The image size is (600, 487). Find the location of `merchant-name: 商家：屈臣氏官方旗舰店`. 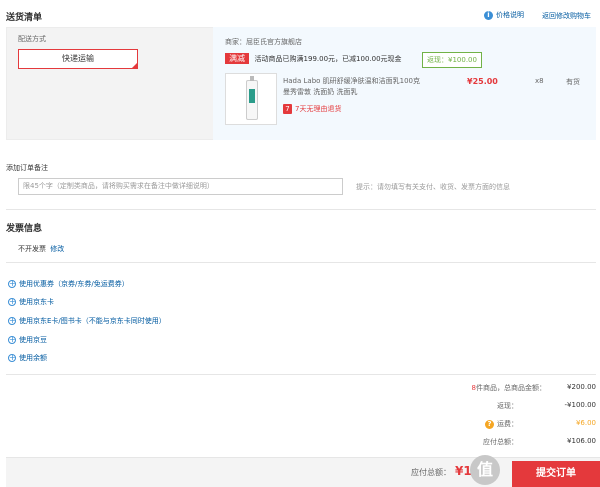

merchant-name: 商家：屈臣氏官方旗舰店 is located at coordinates (263, 42).